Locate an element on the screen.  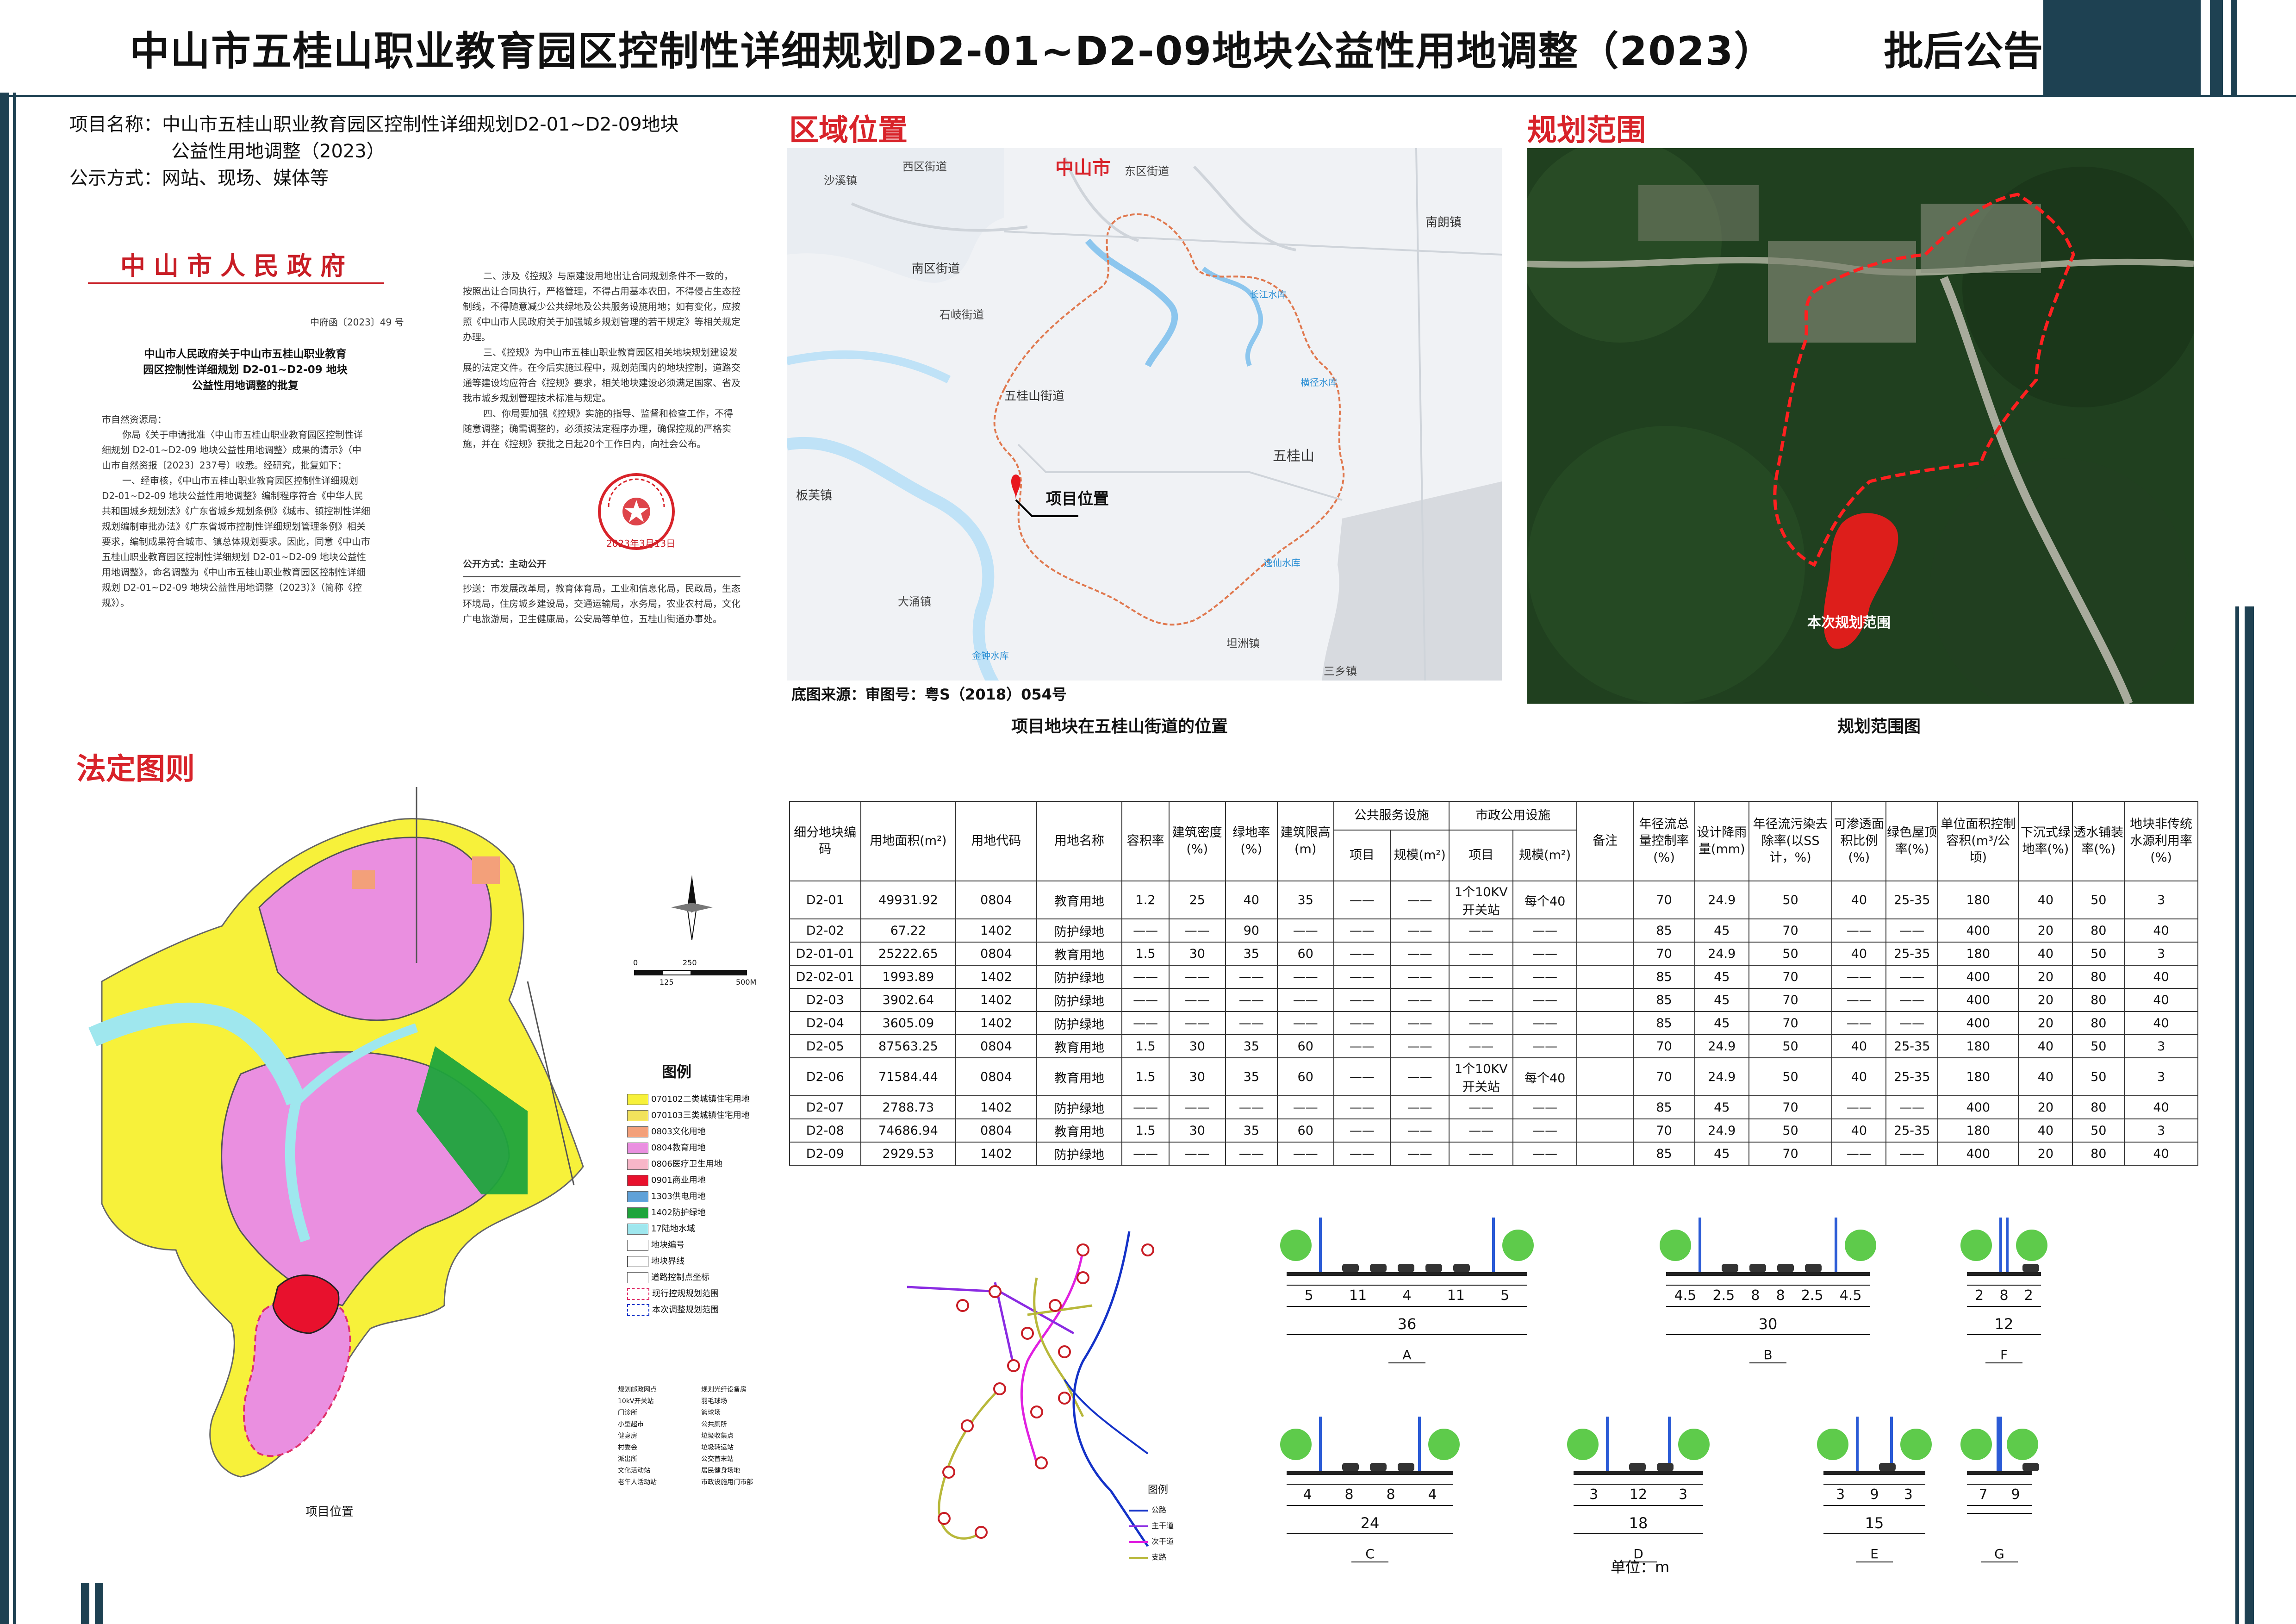
road-legend-item-2: 次干道 is located at coordinates (1151, 1541).